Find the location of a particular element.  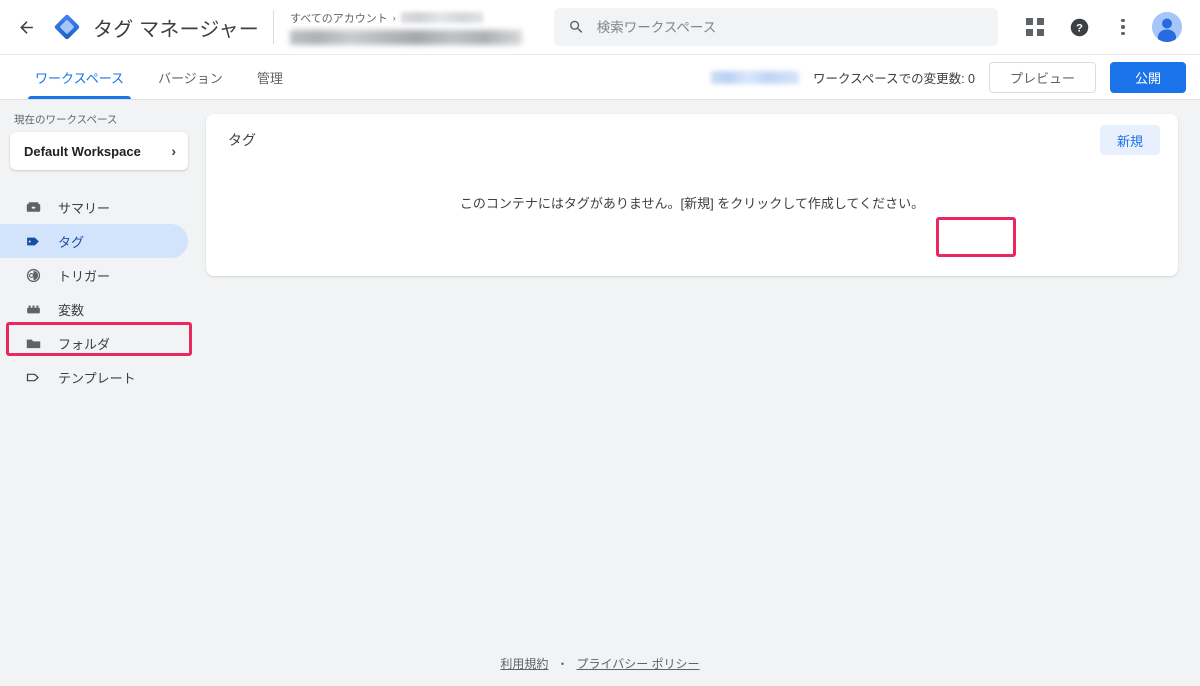

account-button is located at coordinates (1167, 27).